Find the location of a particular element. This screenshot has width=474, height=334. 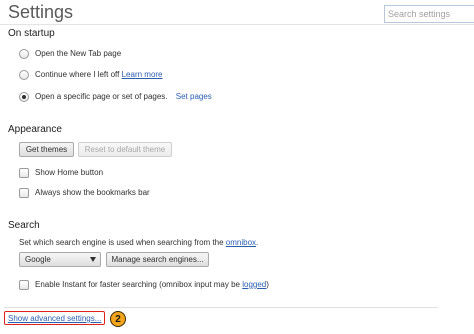

appearance-heading: Appearance is located at coordinates (35, 129).